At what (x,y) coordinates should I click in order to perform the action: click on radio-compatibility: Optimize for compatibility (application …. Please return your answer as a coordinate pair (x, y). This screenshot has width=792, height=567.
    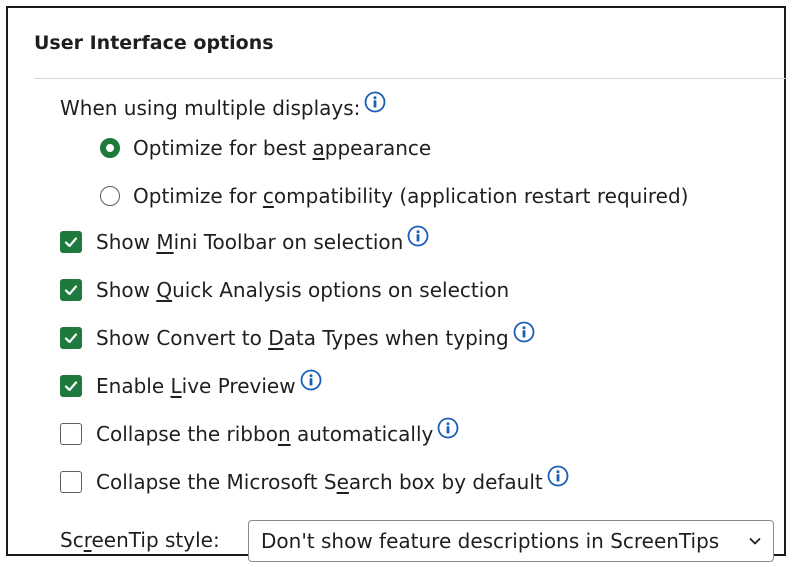
    Looking at the image, I should click on (394, 196).